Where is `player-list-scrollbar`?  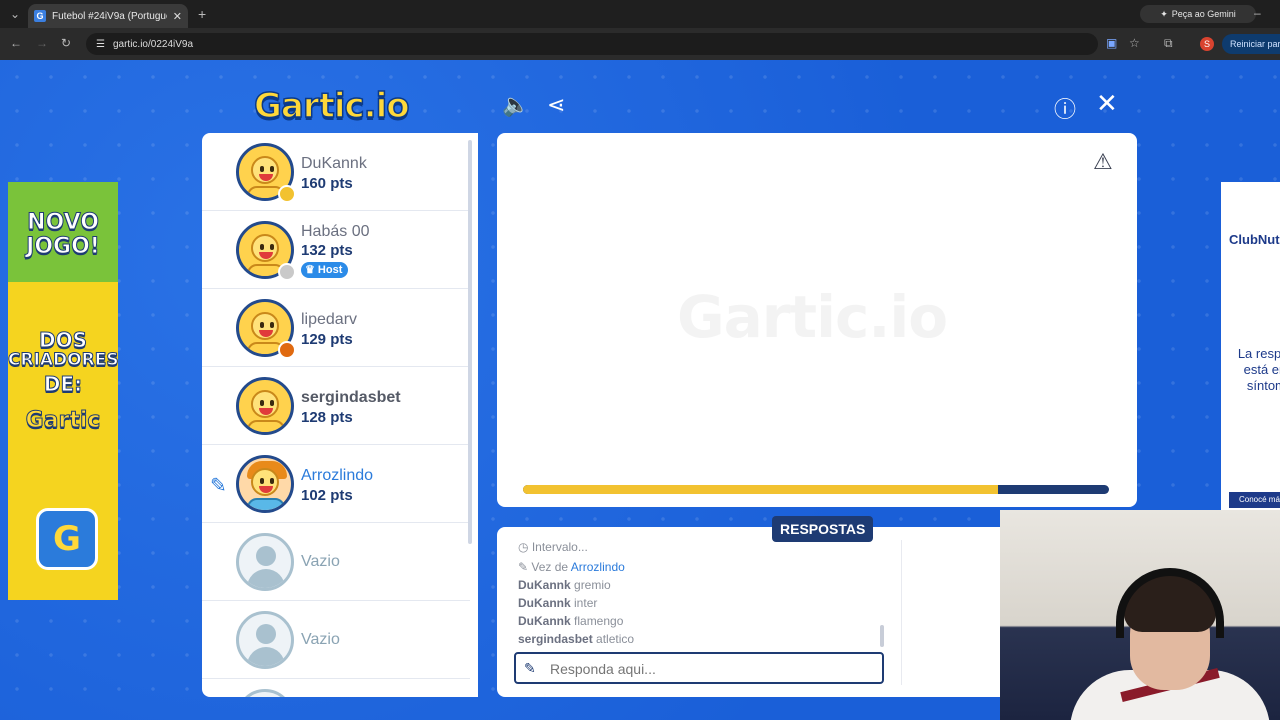 player-list-scrollbar is located at coordinates (470, 342).